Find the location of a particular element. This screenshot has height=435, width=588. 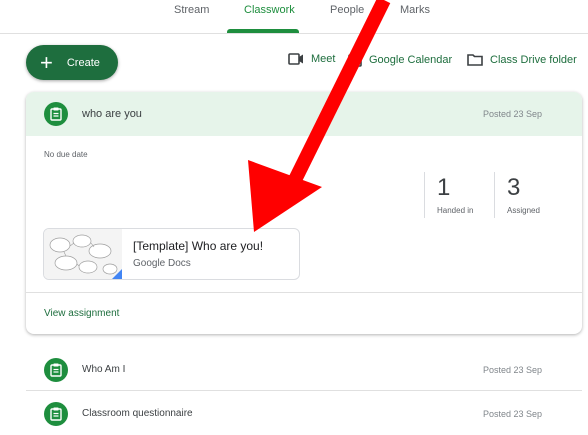

meet-link: Meet is located at coordinates (311, 59).